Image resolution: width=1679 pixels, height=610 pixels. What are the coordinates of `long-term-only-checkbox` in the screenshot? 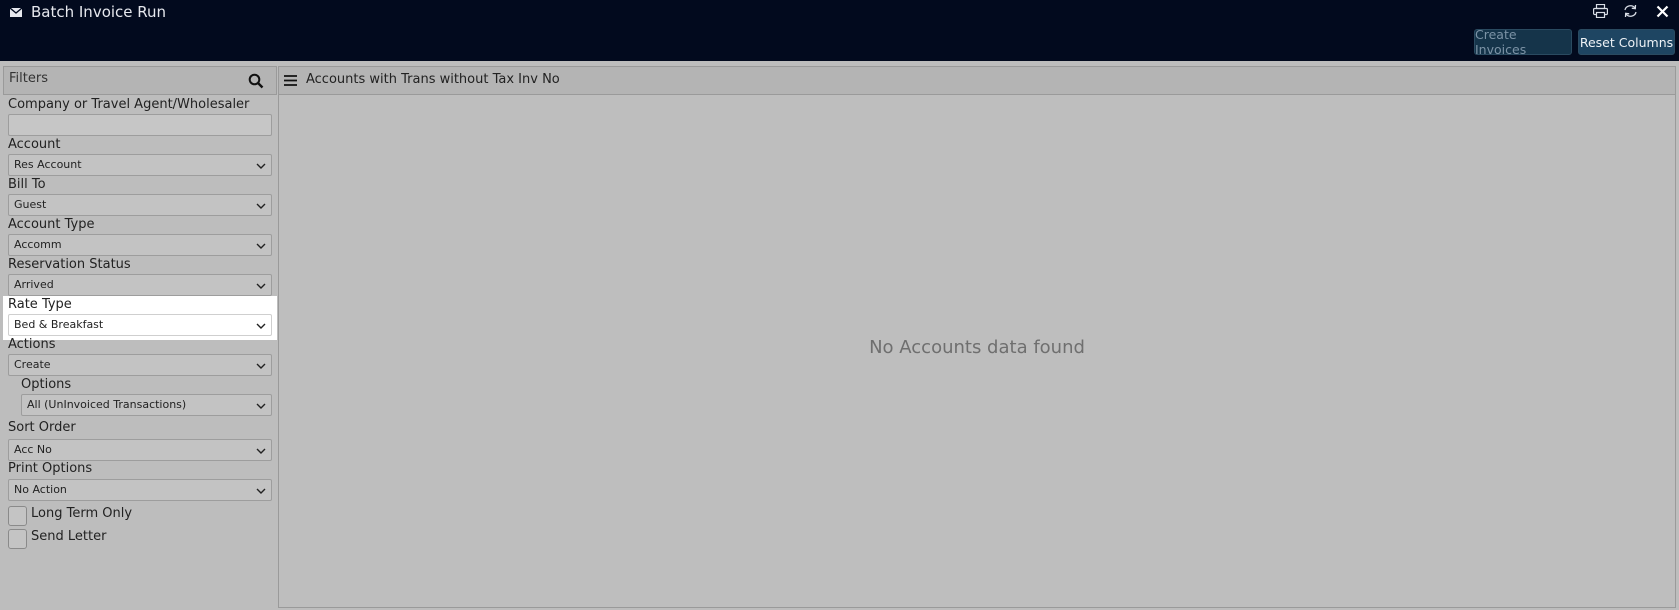 It's located at (17, 516).